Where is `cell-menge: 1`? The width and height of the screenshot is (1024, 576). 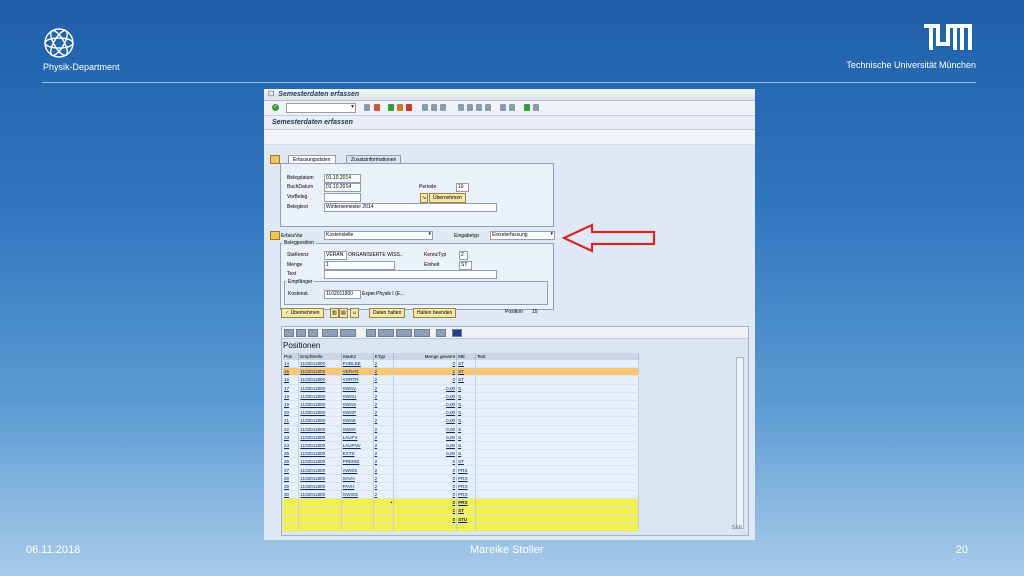 cell-menge: 1 is located at coordinates (425, 372).